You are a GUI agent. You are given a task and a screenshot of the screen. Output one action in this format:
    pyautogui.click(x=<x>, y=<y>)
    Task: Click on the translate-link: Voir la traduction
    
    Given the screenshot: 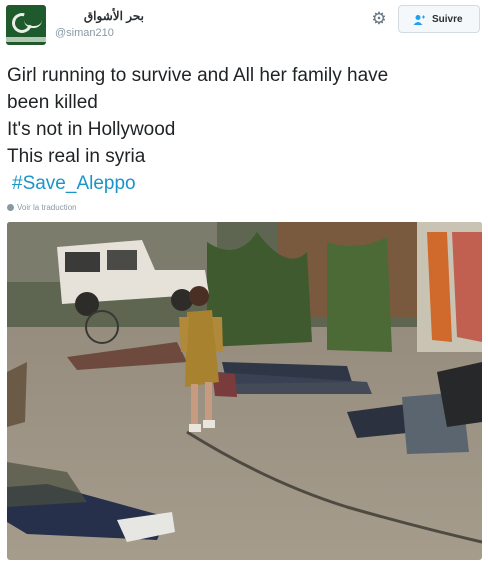 What is the action you would take?
    pyautogui.click(x=42, y=207)
    